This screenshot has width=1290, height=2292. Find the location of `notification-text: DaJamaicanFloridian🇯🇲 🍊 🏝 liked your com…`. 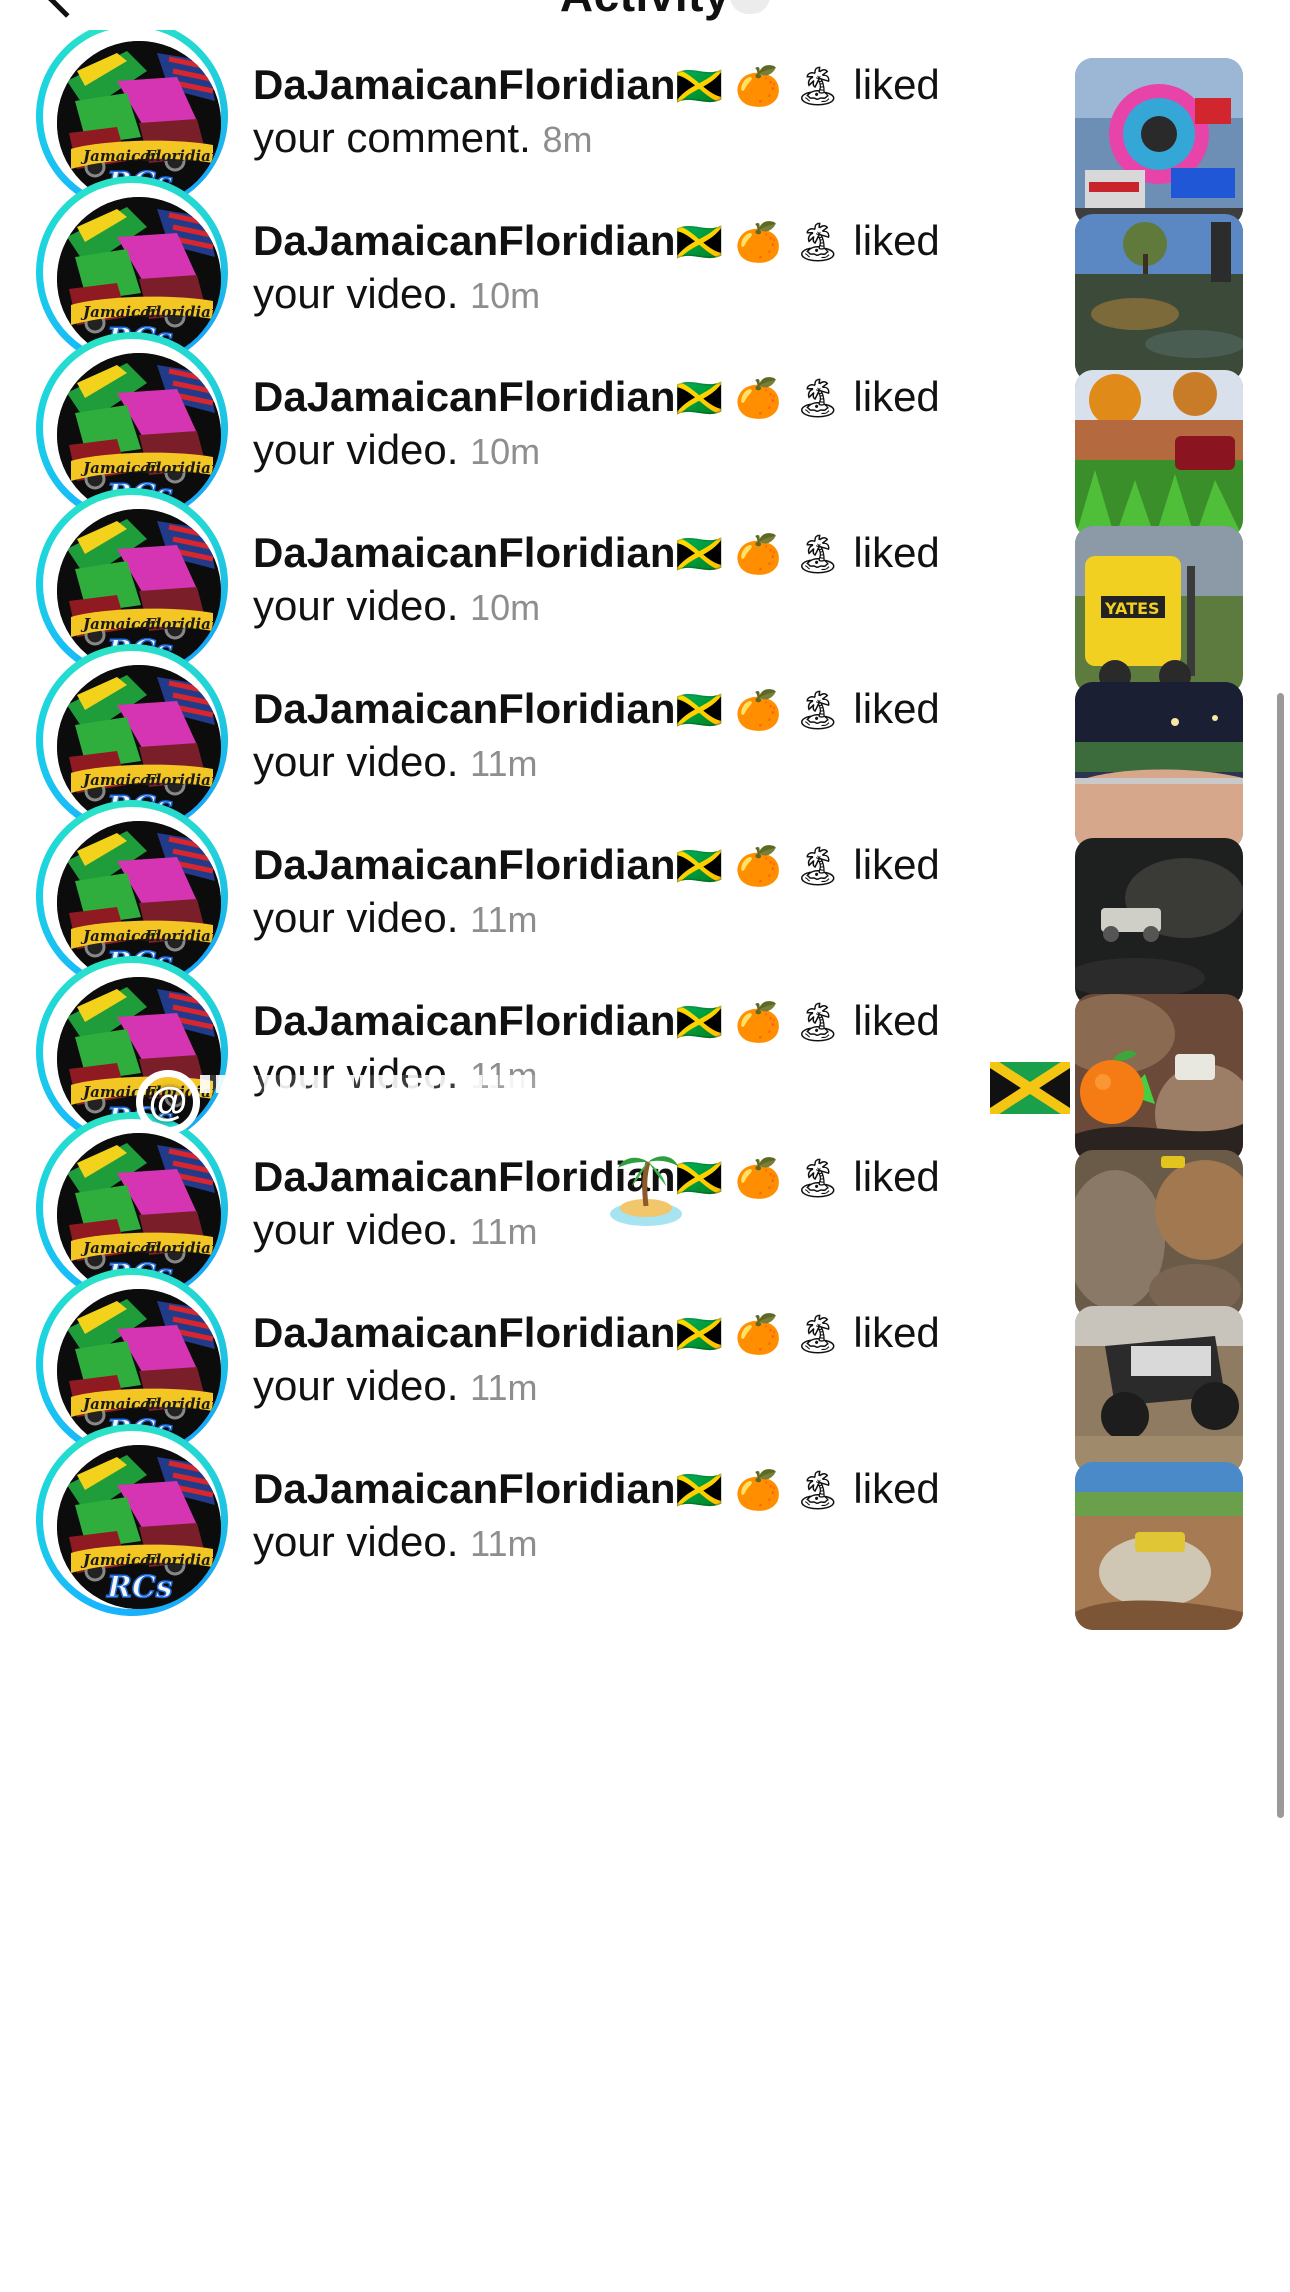

notification-text: DaJamaicanFloridian🇯🇲 🍊 🏝 liked your com… is located at coordinates (623, 112).